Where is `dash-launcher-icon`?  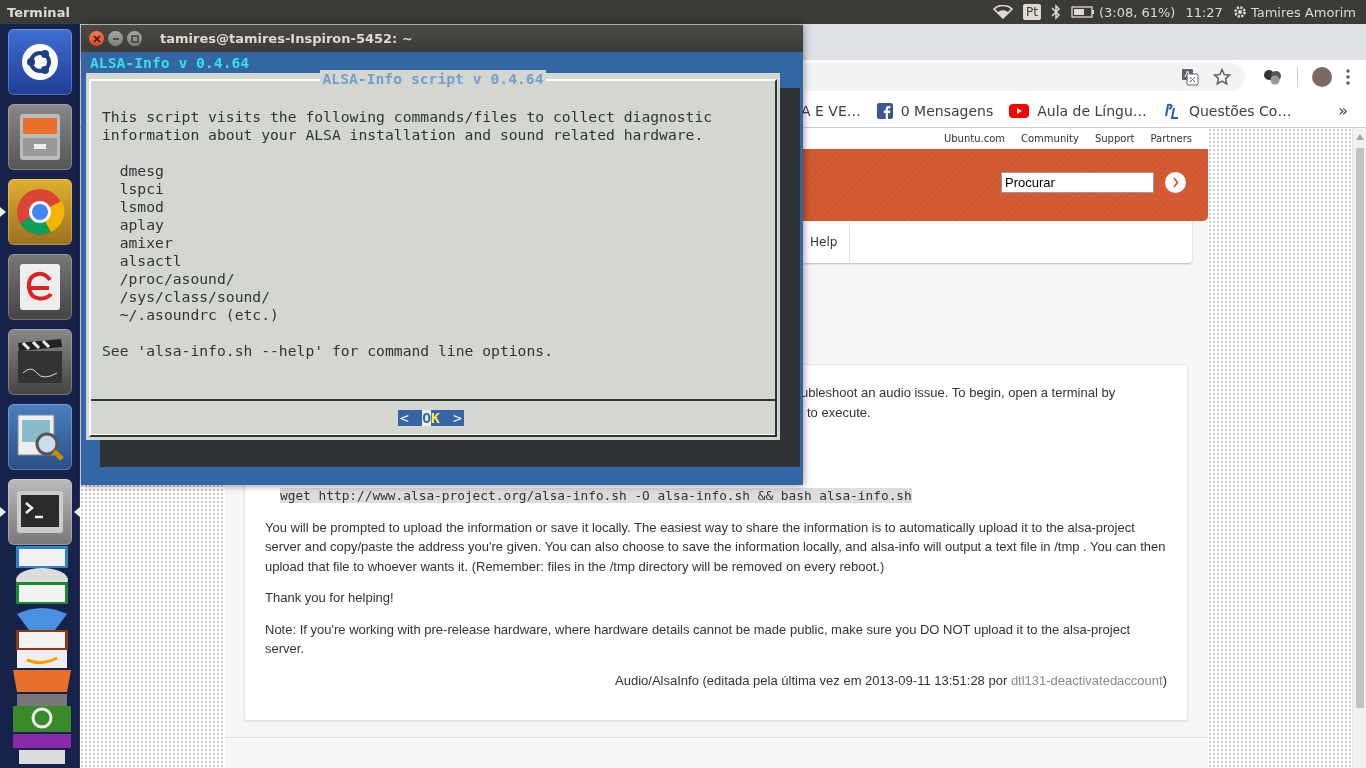 dash-launcher-icon is located at coordinates (39, 62).